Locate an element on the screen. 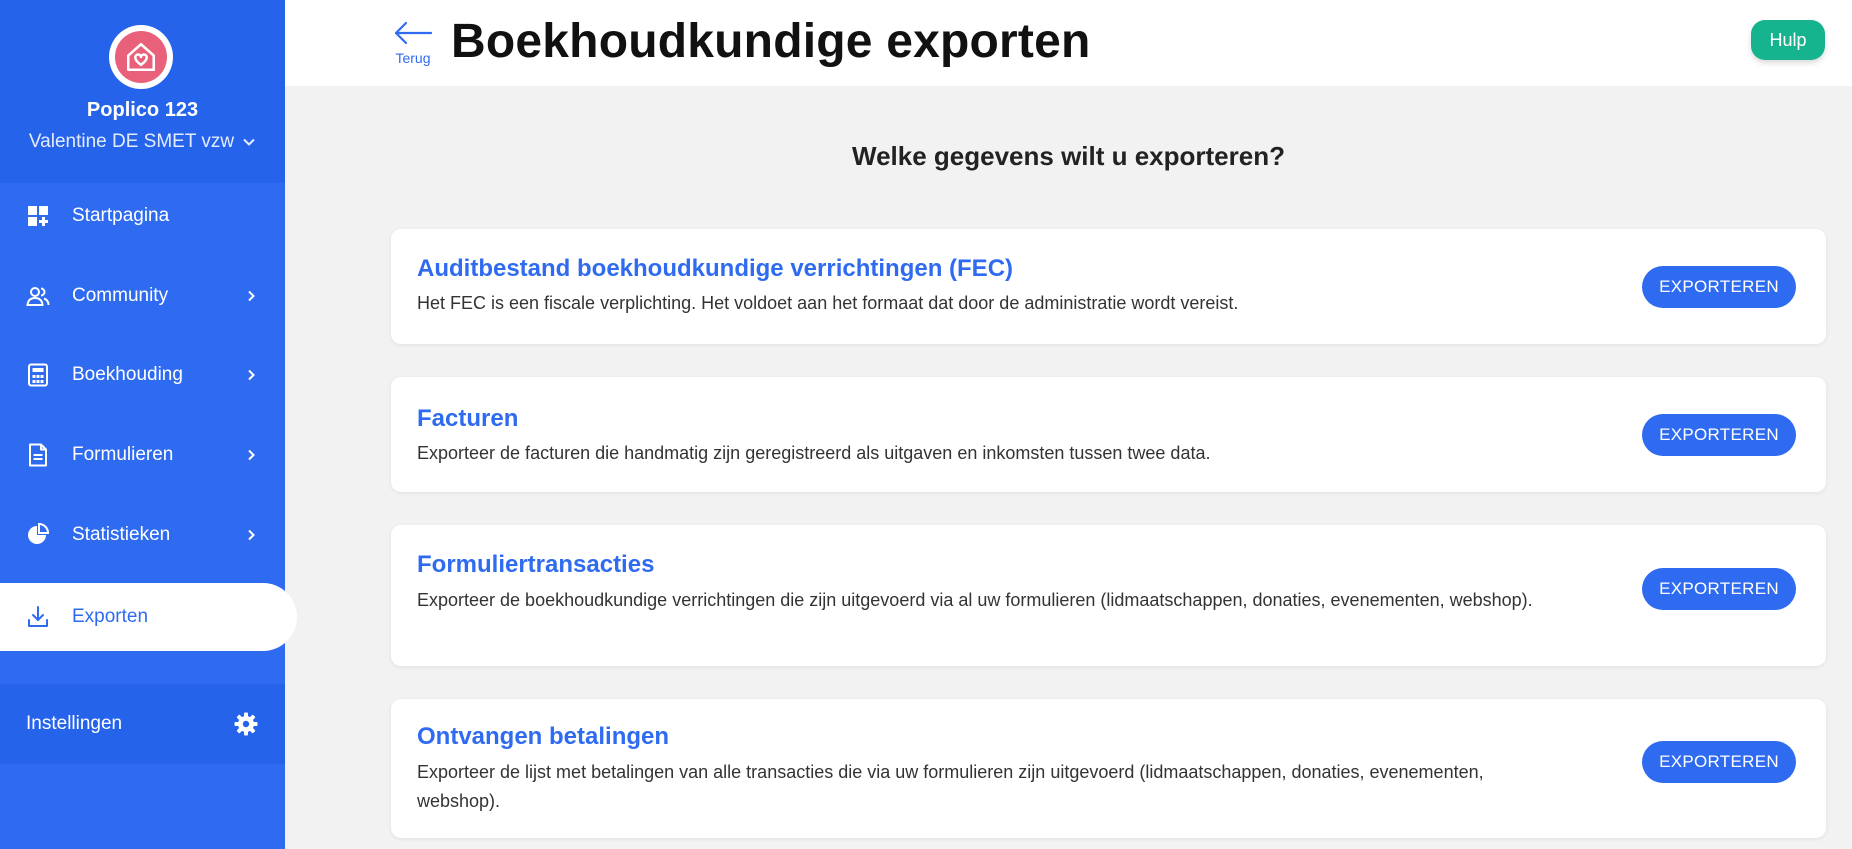  export-question: Welke gegevens wilt u exporteren? is located at coordinates (1068, 156).